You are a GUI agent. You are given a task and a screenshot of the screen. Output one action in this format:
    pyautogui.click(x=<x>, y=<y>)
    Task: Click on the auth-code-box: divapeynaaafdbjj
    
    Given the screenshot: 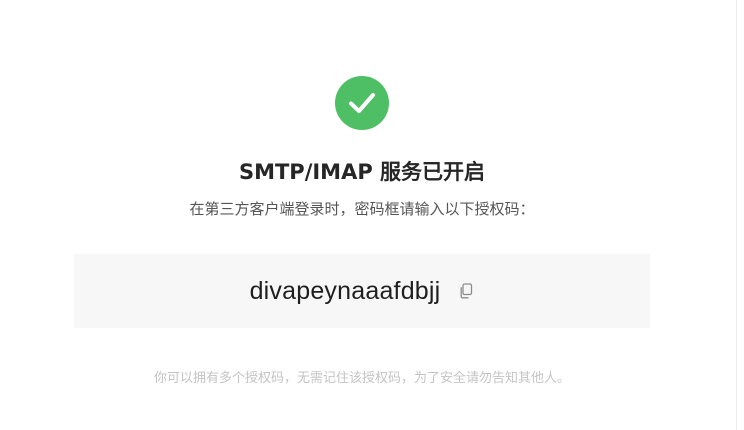 What is the action you would take?
    pyautogui.click(x=362, y=291)
    